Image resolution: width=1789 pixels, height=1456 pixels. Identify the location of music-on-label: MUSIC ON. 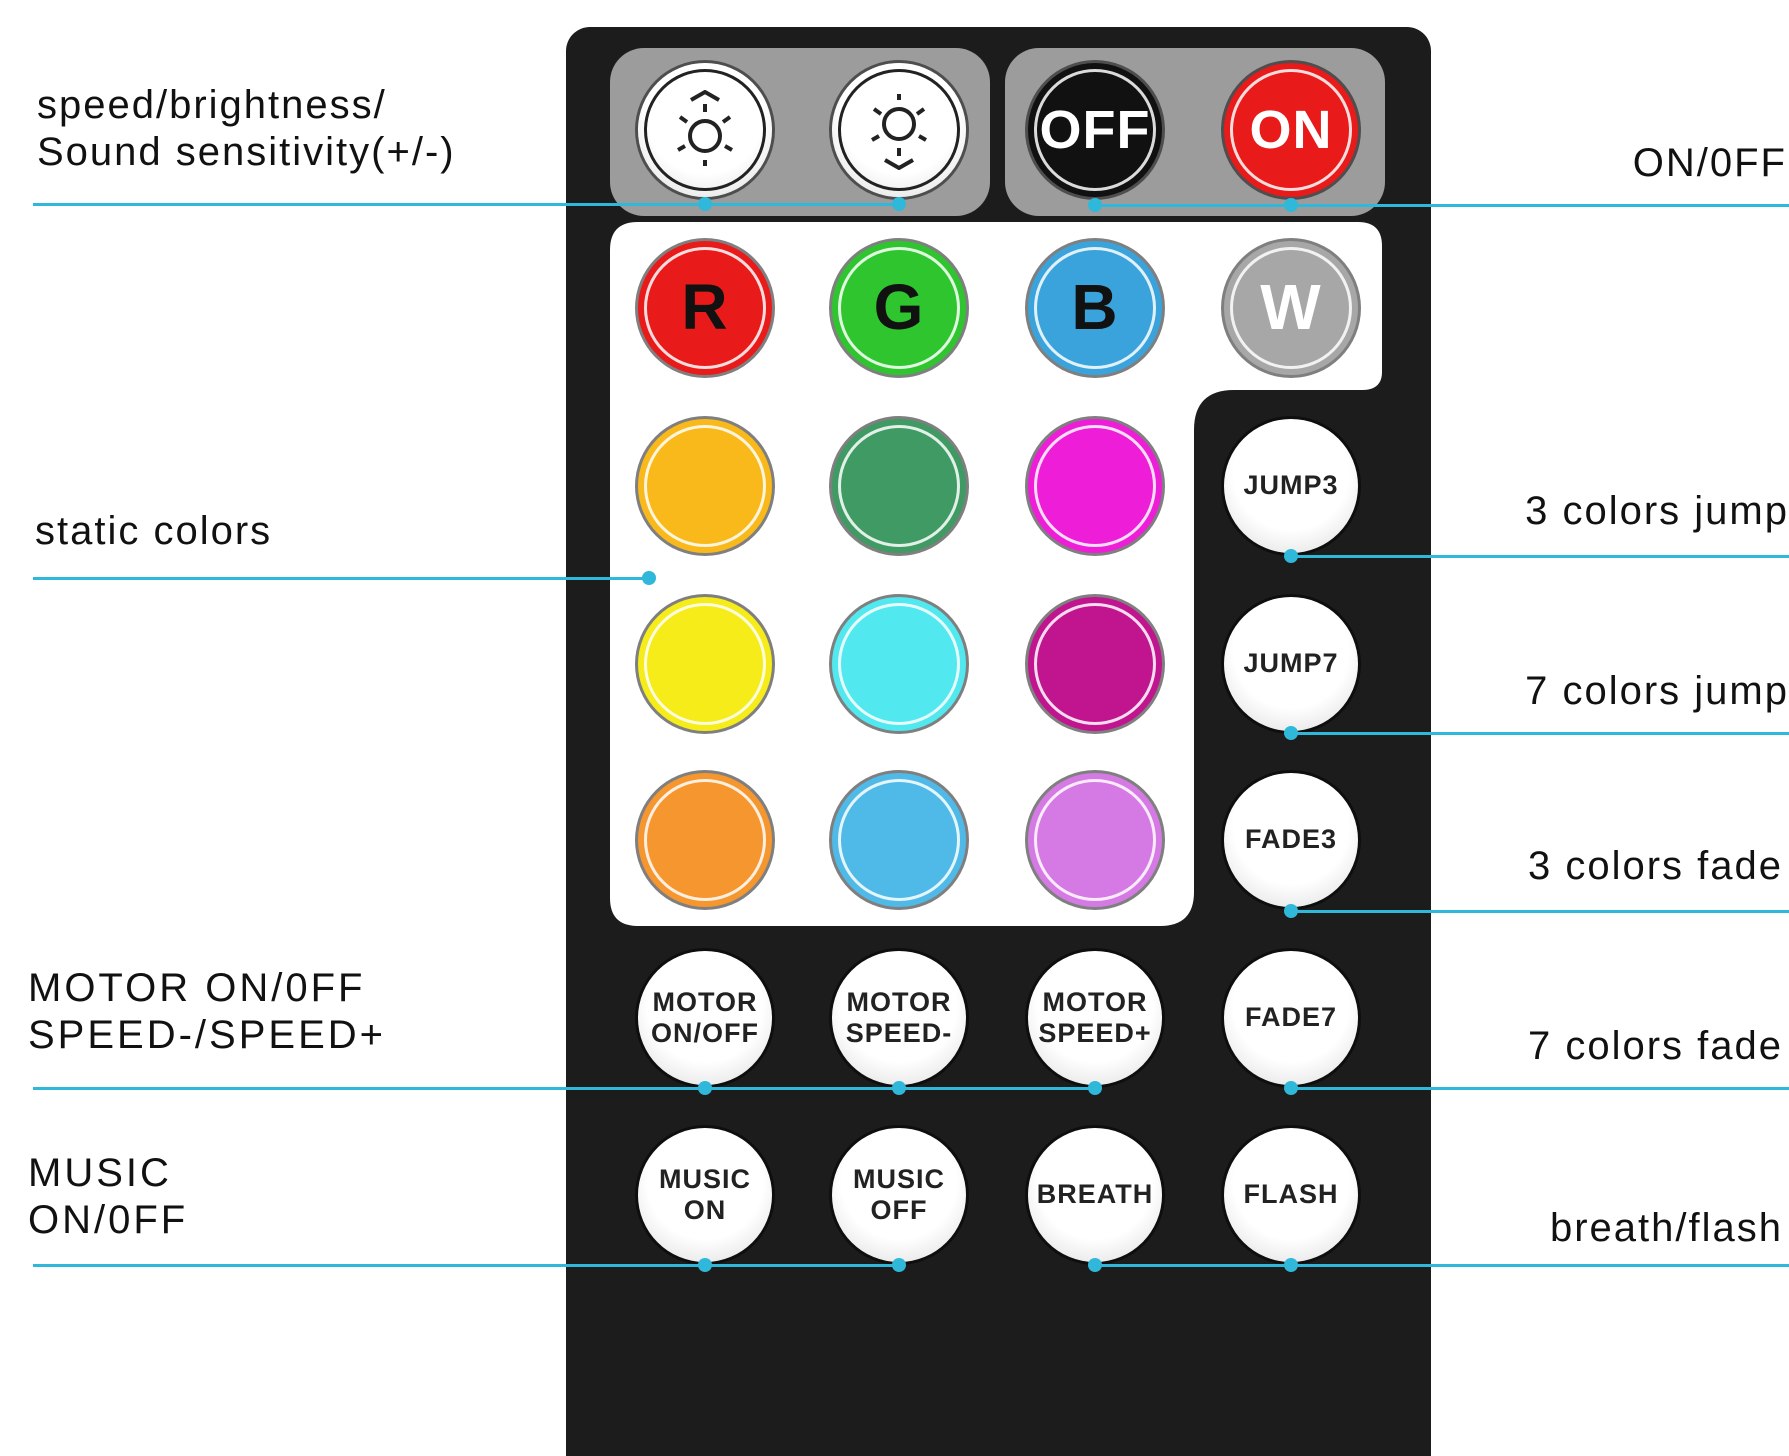
(705, 1194).